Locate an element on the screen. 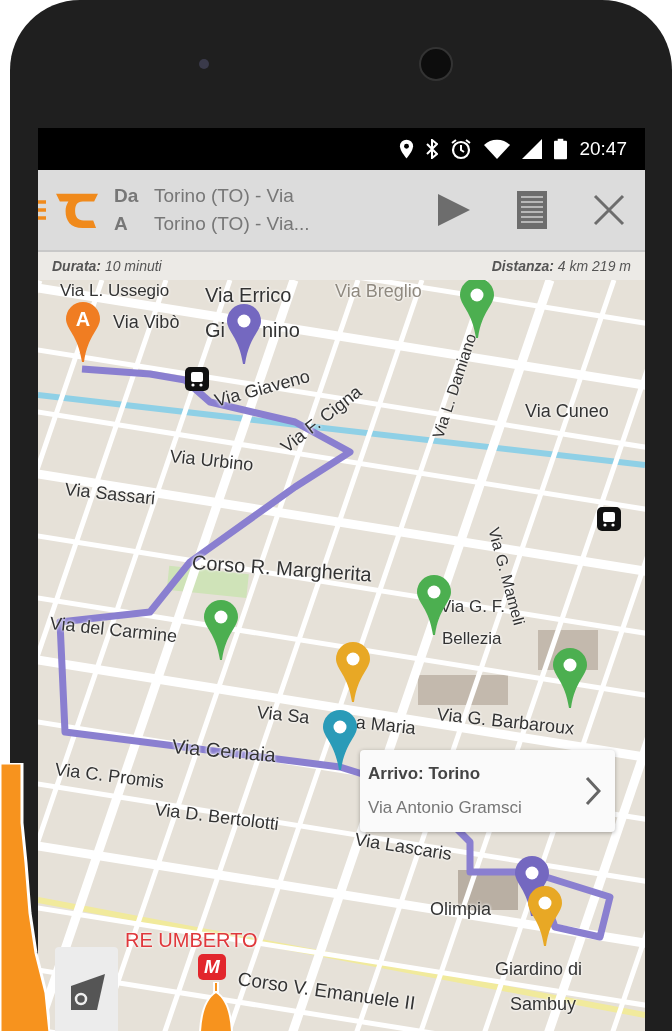  list-icon is located at coordinates (532, 210).